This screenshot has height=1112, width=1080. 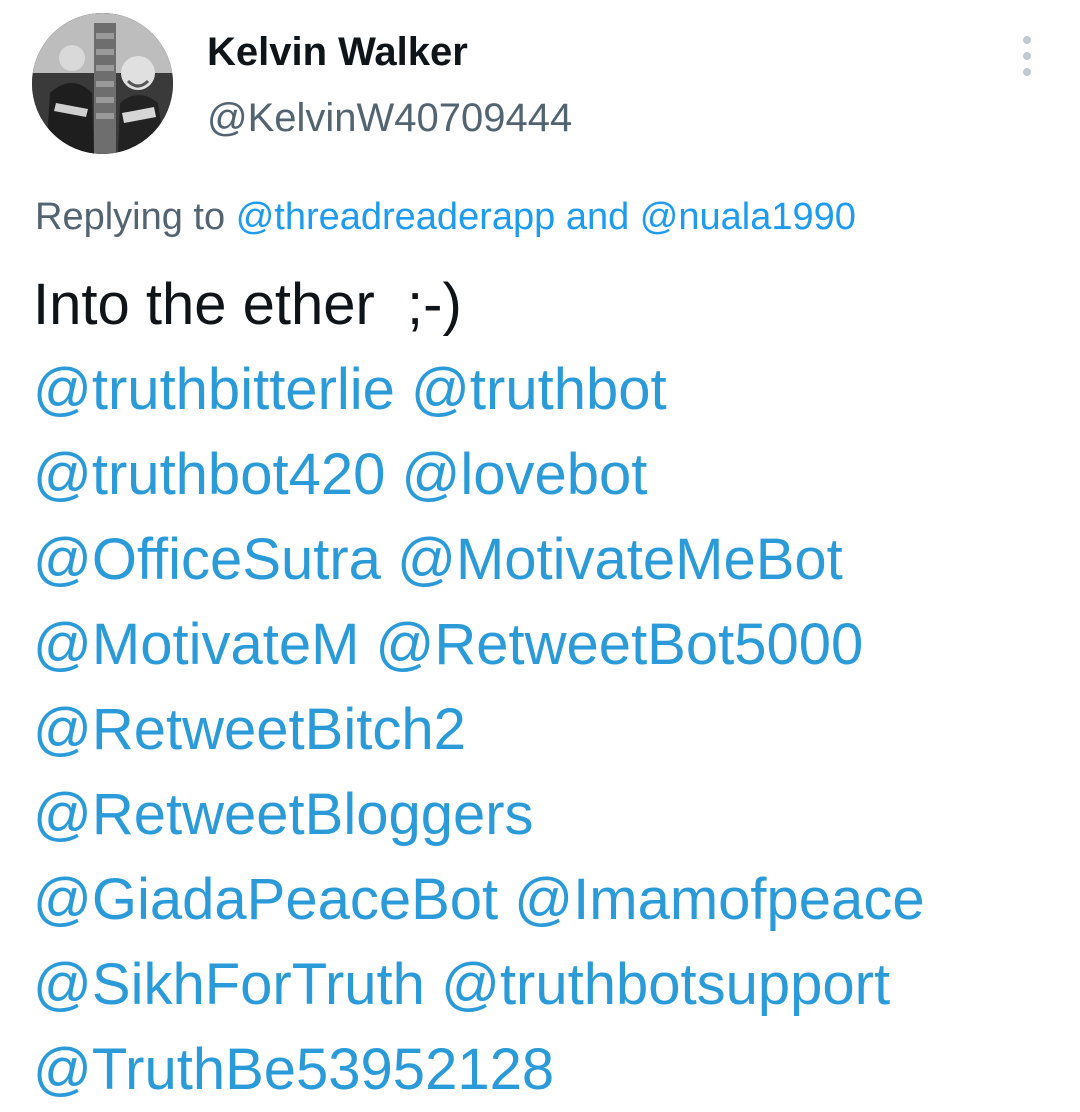 I want to click on more-icon, so click(x=1027, y=56).